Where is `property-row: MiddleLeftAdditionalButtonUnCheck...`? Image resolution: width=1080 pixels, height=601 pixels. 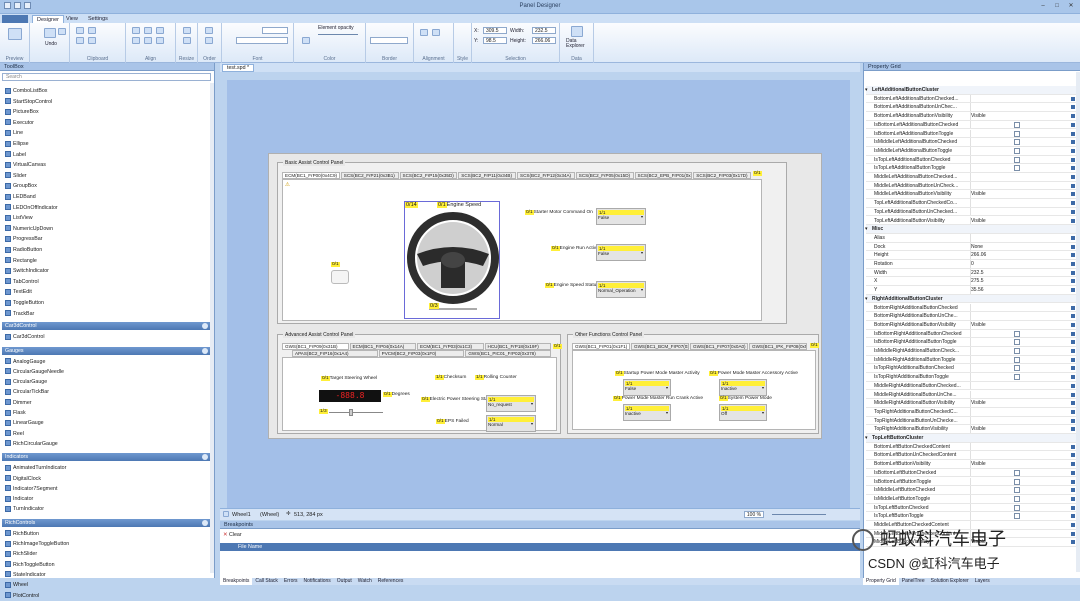
property-row: MiddleLeftAdditionalButtonUnCheck... is located at coordinates (971, 186).